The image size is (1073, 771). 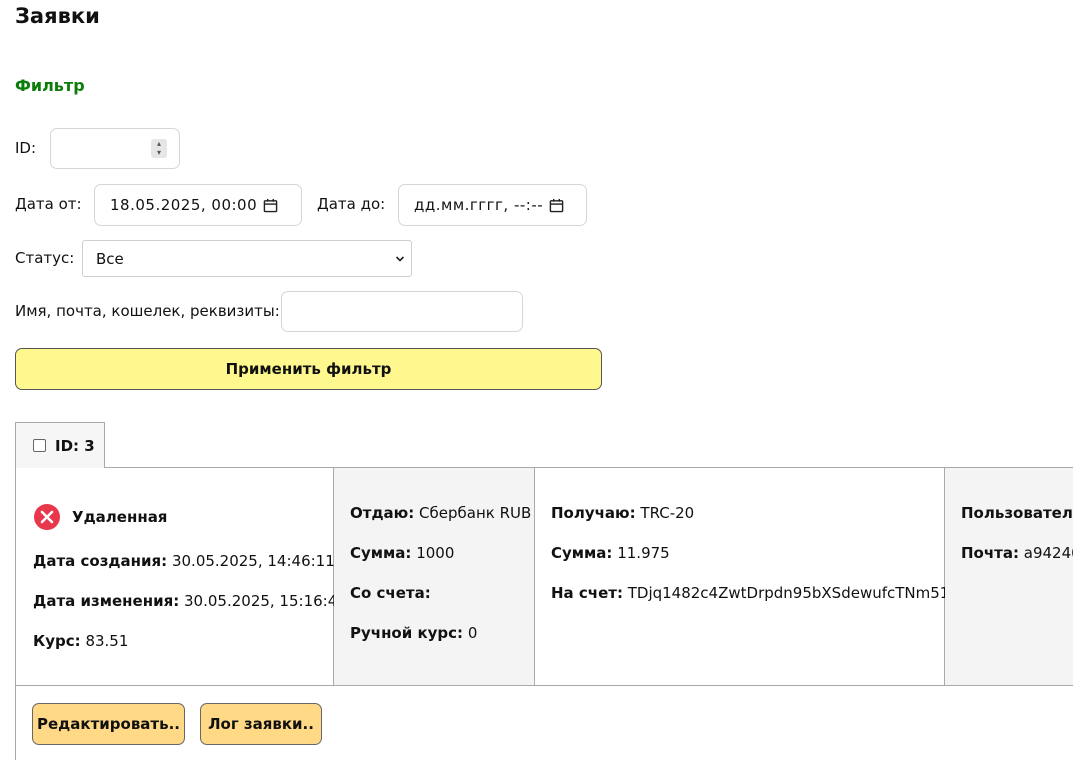 What do you see at coordinates (351, 204) in the screenshot?
I see `date-to-label: Дата до:` at bounding box center [351, 204].